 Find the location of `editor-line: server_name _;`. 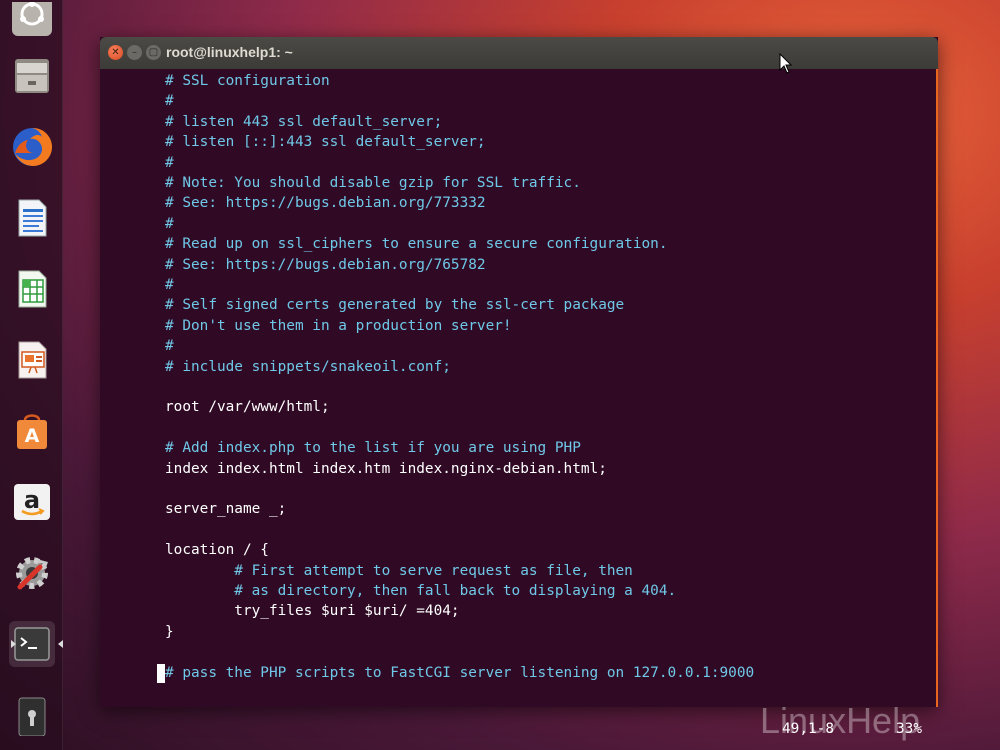

editor-line: server_name _; is located at coordinates (226, 509).